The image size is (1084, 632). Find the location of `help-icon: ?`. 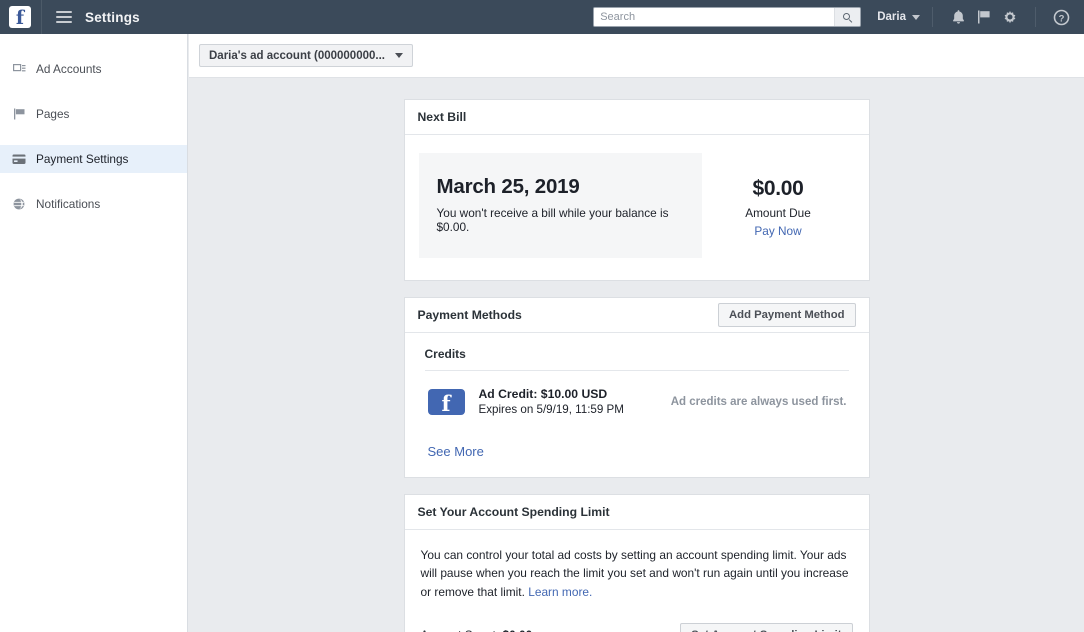

help-icon: ? is located at coordinates (1061, 17).